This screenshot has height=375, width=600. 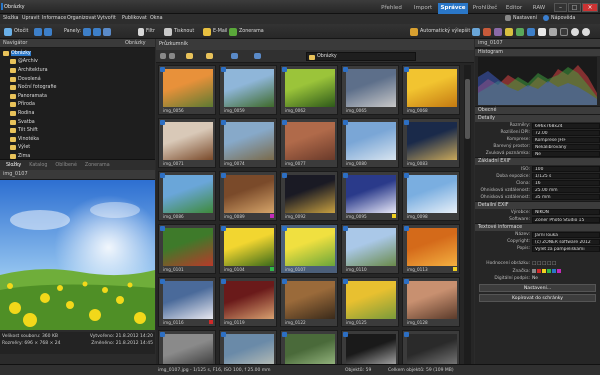 I want to click on scrollbar-thumb, so click(x=467, y=109).